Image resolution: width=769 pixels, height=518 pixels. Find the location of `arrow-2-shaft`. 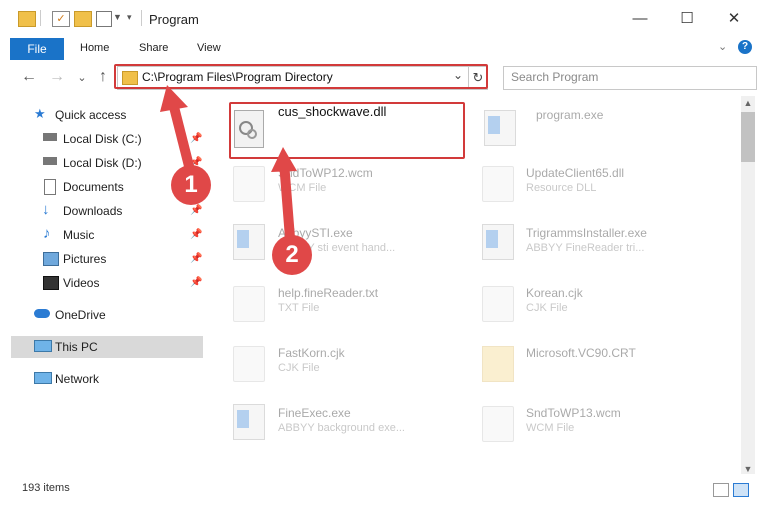

arrow-2-shaft is located at coordinates (287, 200).